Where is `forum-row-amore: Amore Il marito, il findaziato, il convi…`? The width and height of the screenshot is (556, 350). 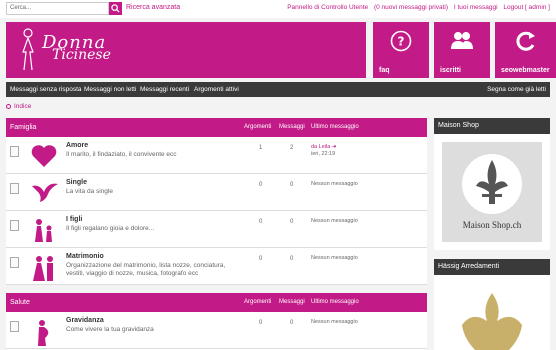 forum-row-amore: Amore Il marito, il findaziato, il convi… is located at coordinates (216, 155).